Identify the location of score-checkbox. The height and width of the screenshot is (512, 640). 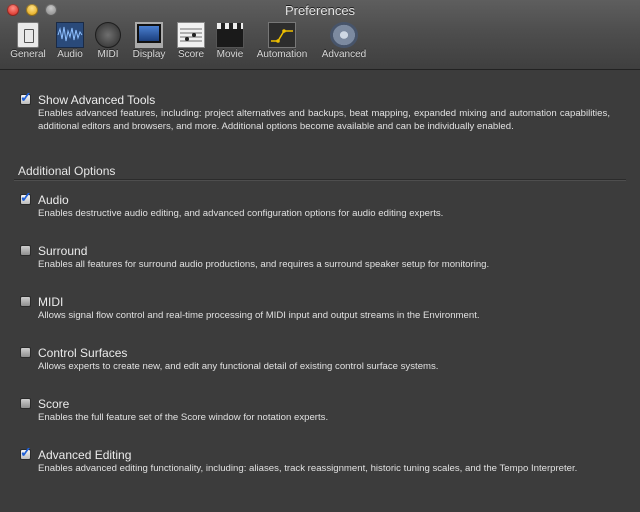
(25, 403).